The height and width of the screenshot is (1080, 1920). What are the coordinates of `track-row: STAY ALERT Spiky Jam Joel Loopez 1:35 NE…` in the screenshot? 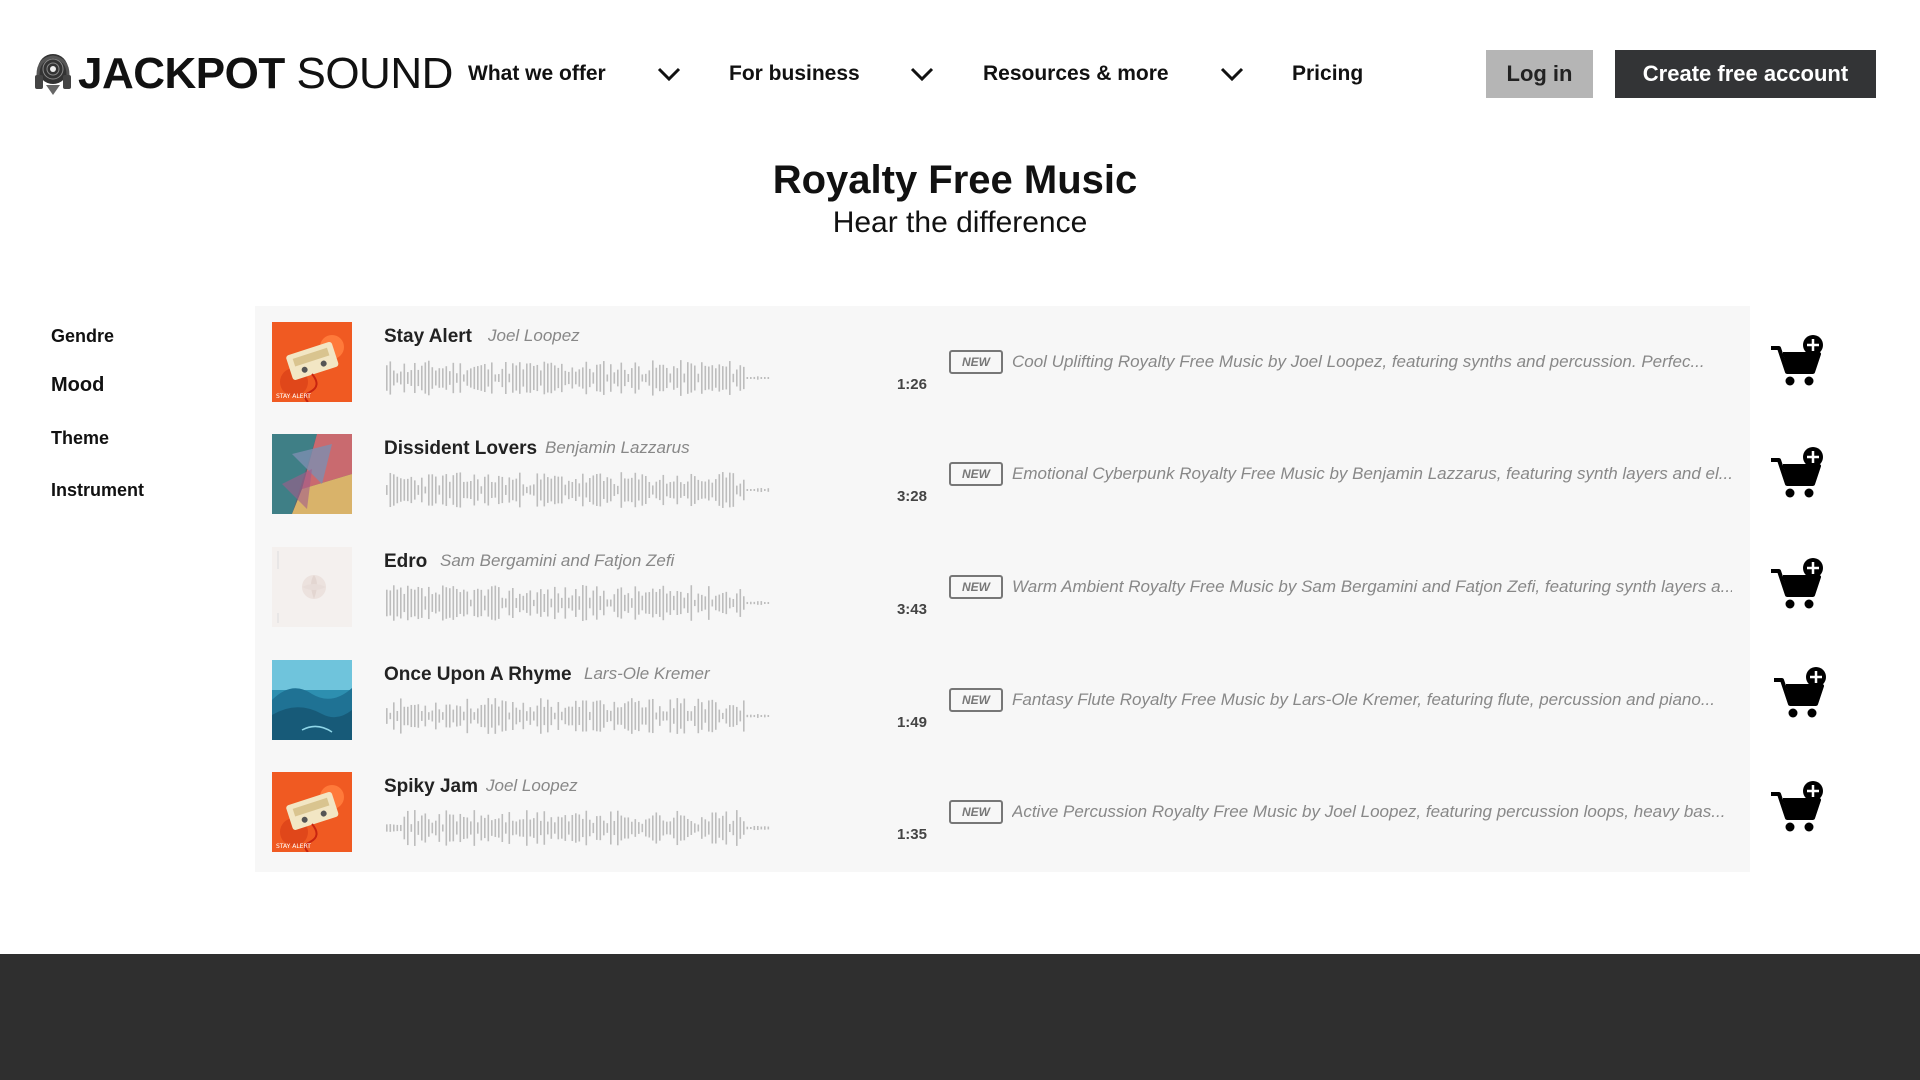 It's located at (1039, 812).